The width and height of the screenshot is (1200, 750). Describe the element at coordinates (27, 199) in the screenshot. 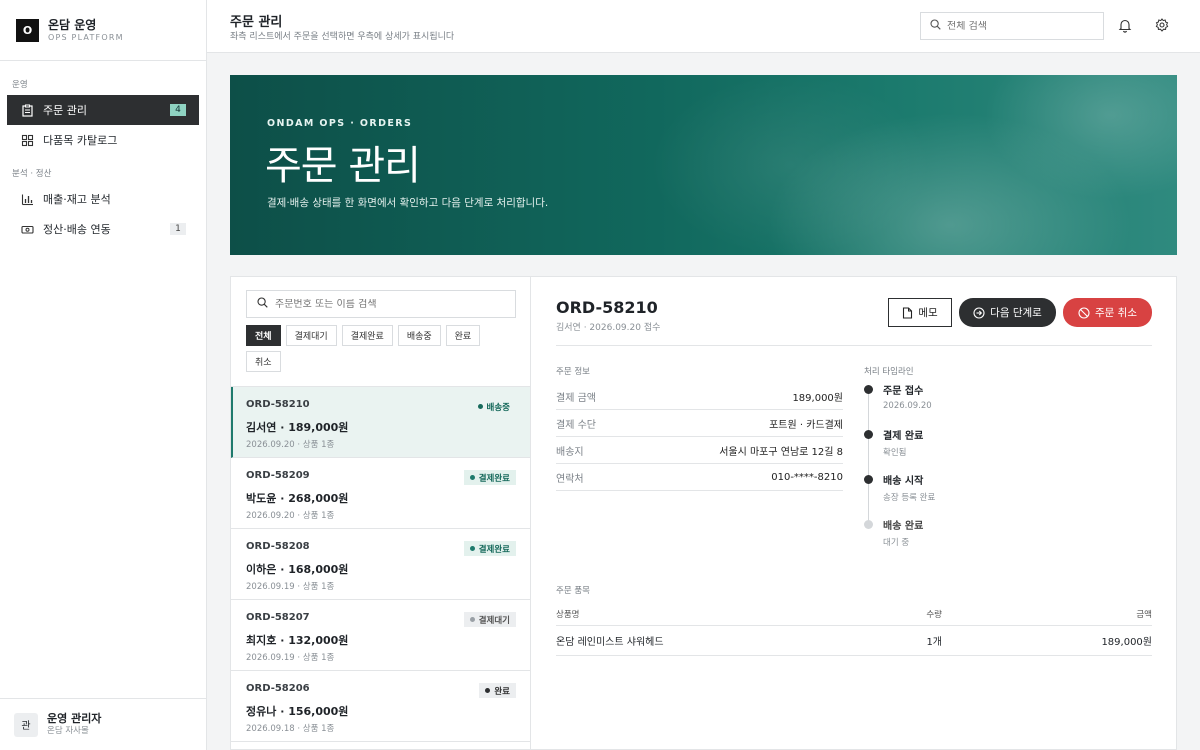

I see `bar-chart-icon` at that location.